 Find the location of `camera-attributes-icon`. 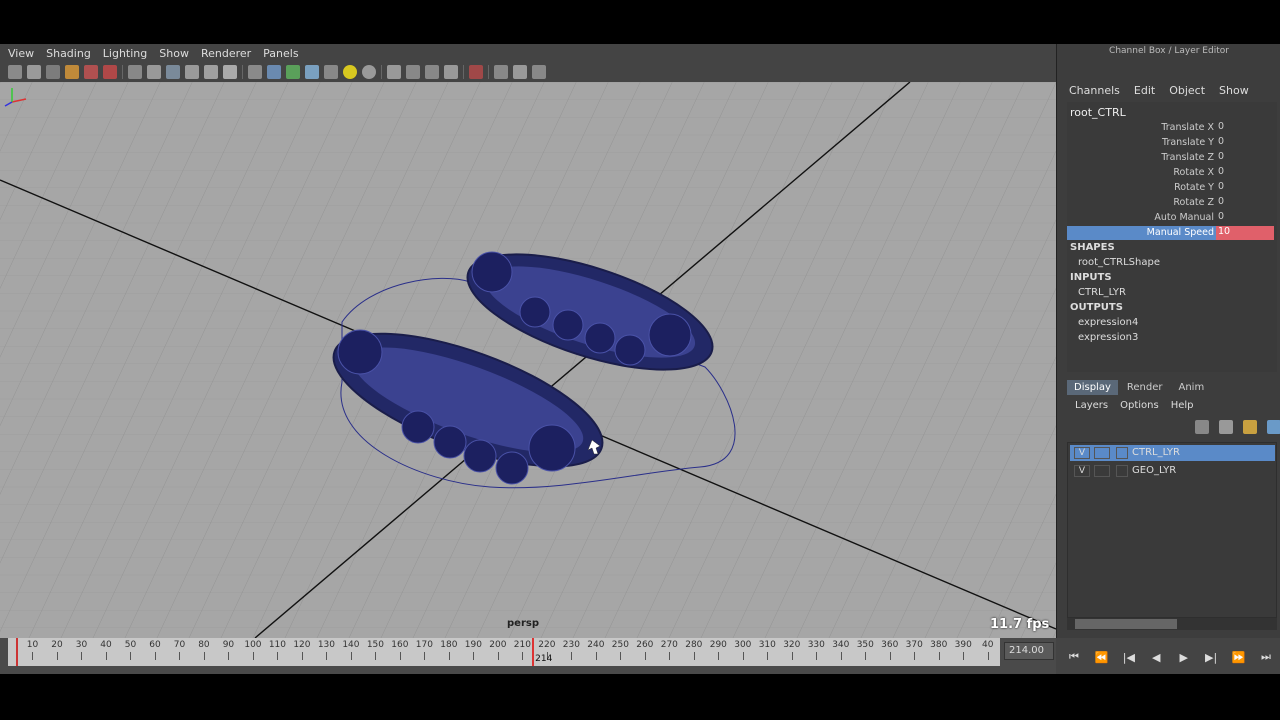

camera-attributes-icon is located at coordinates (34, 72).